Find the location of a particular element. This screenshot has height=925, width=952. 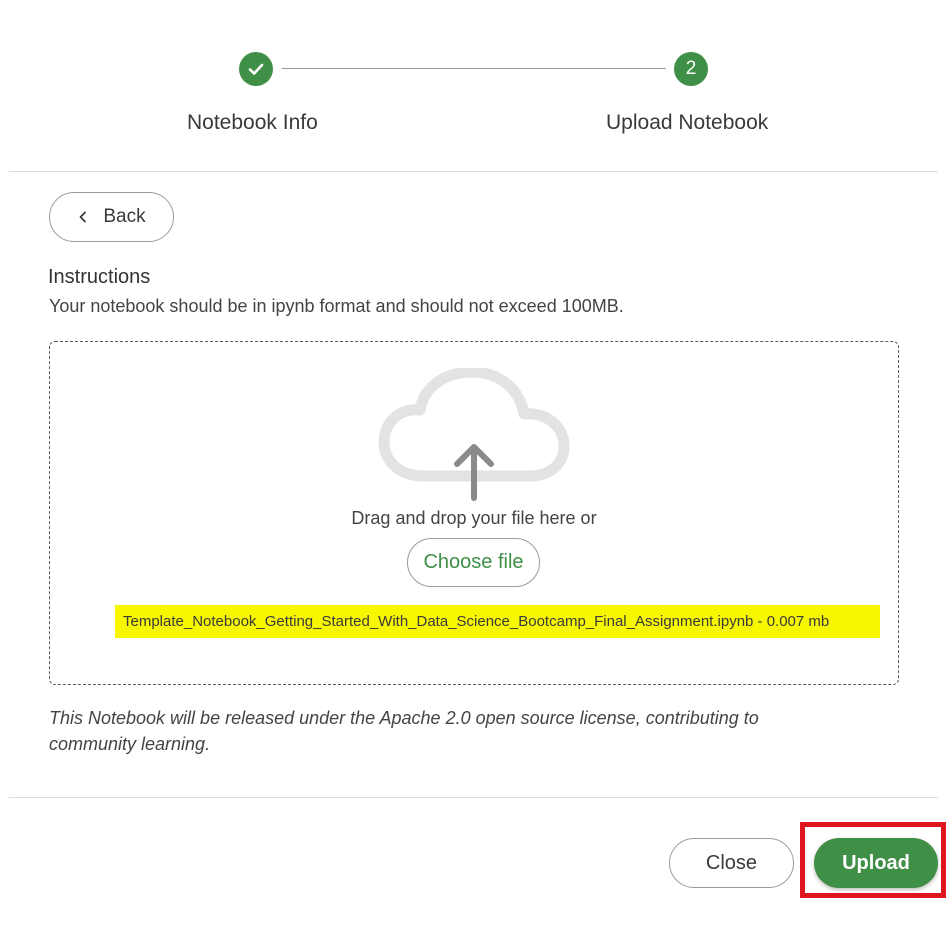

step-1-complete-indicator is located at coordinates (256, 69).